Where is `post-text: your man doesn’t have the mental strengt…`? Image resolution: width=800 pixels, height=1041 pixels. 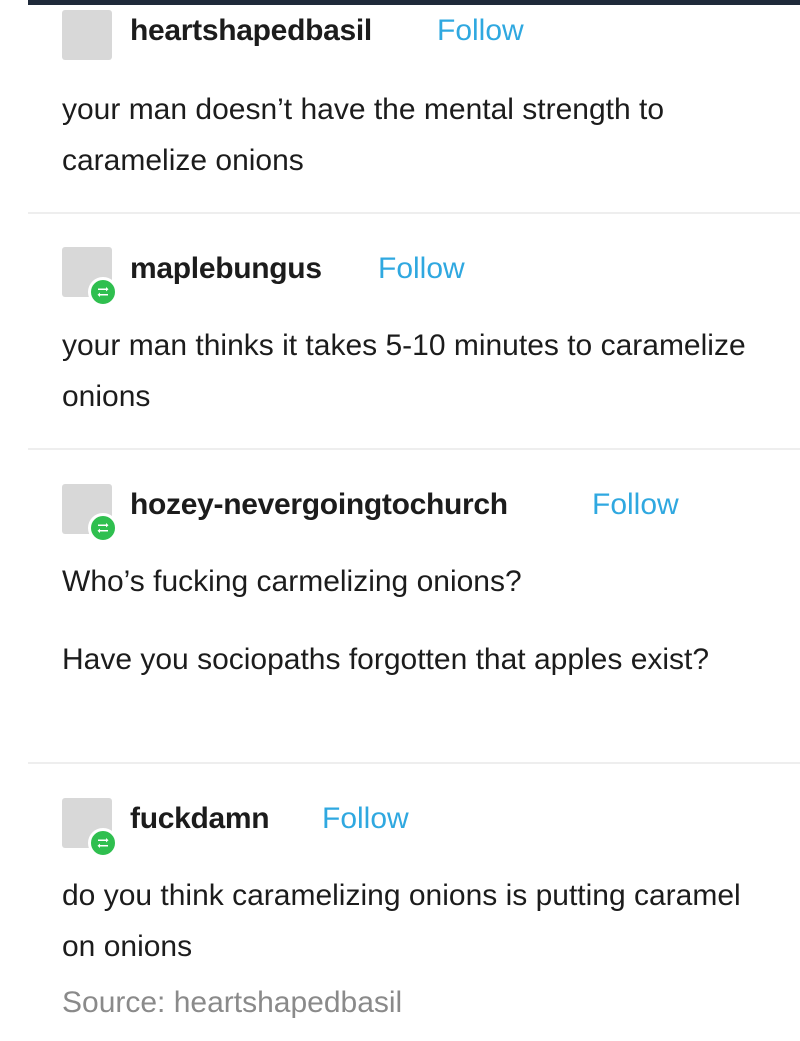 post-text: your man doesn’t have the mental strengt… is located at coordinates (363, 135).